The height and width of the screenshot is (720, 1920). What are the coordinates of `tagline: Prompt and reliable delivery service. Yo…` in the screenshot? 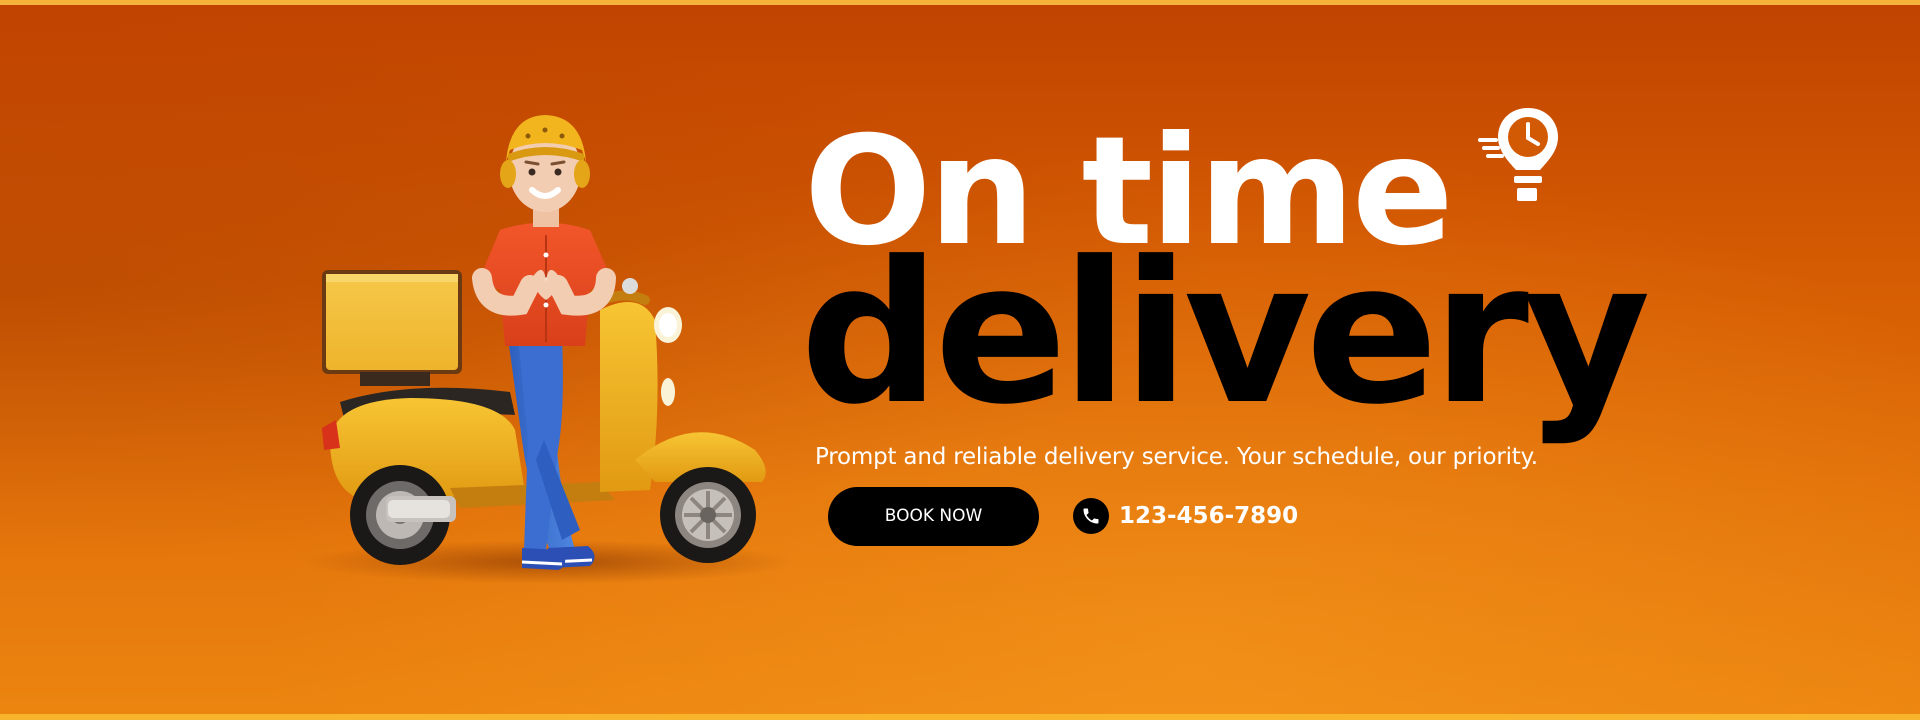 It's located at (1176, 457).